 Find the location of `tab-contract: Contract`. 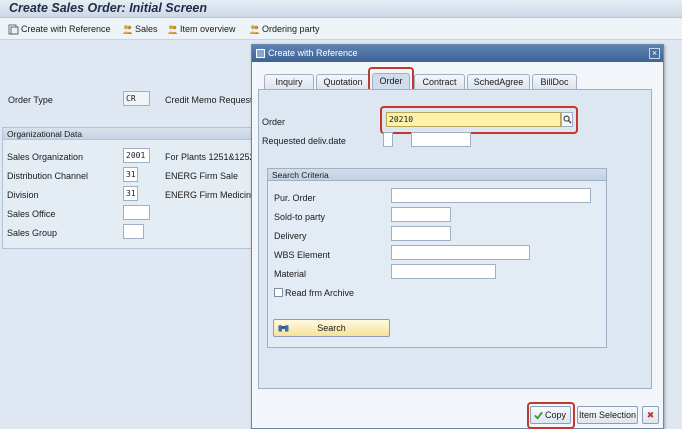

tab-contract: Contract is located at coordinates (439, 81).